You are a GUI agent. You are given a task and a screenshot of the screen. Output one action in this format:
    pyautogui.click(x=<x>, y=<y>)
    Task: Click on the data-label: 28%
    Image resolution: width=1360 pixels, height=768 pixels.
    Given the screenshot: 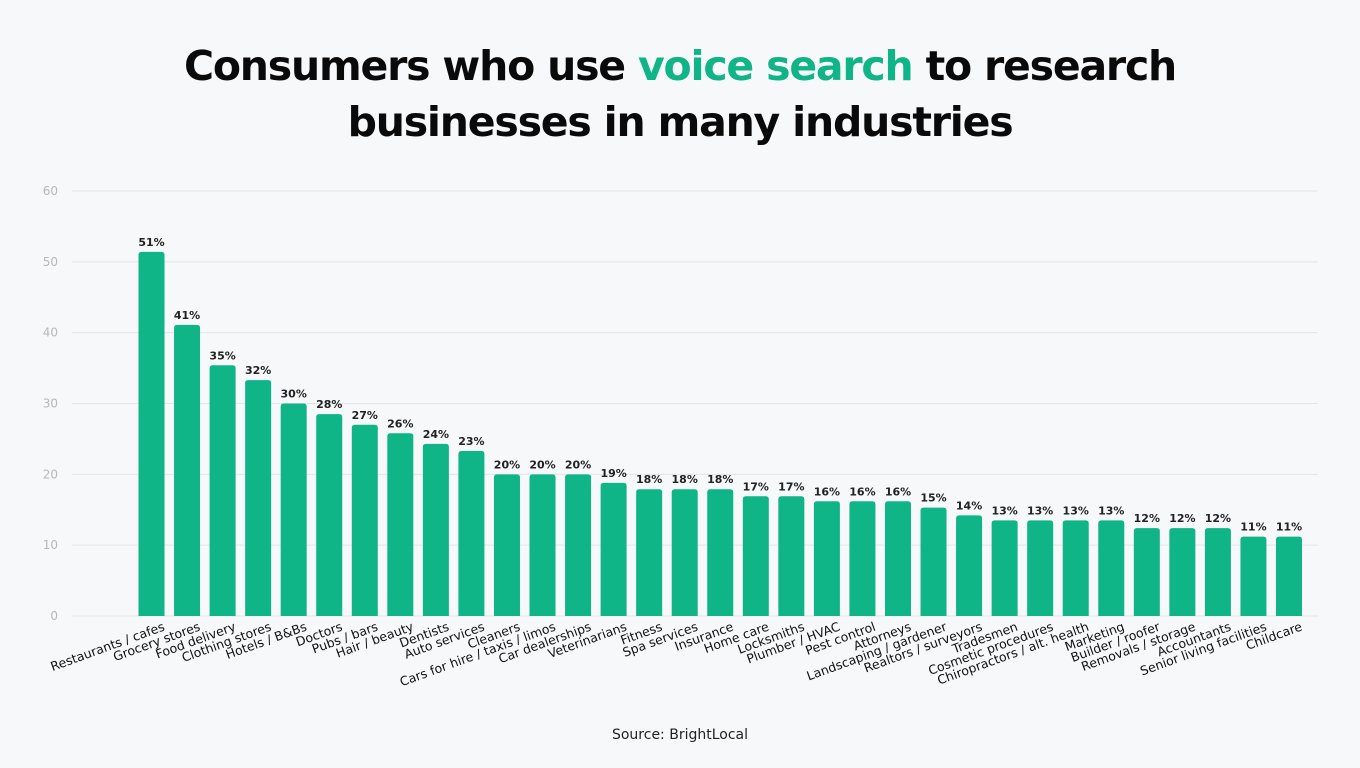 What is the action you would take?
    pyautogui.click(x=329, y=404)
    